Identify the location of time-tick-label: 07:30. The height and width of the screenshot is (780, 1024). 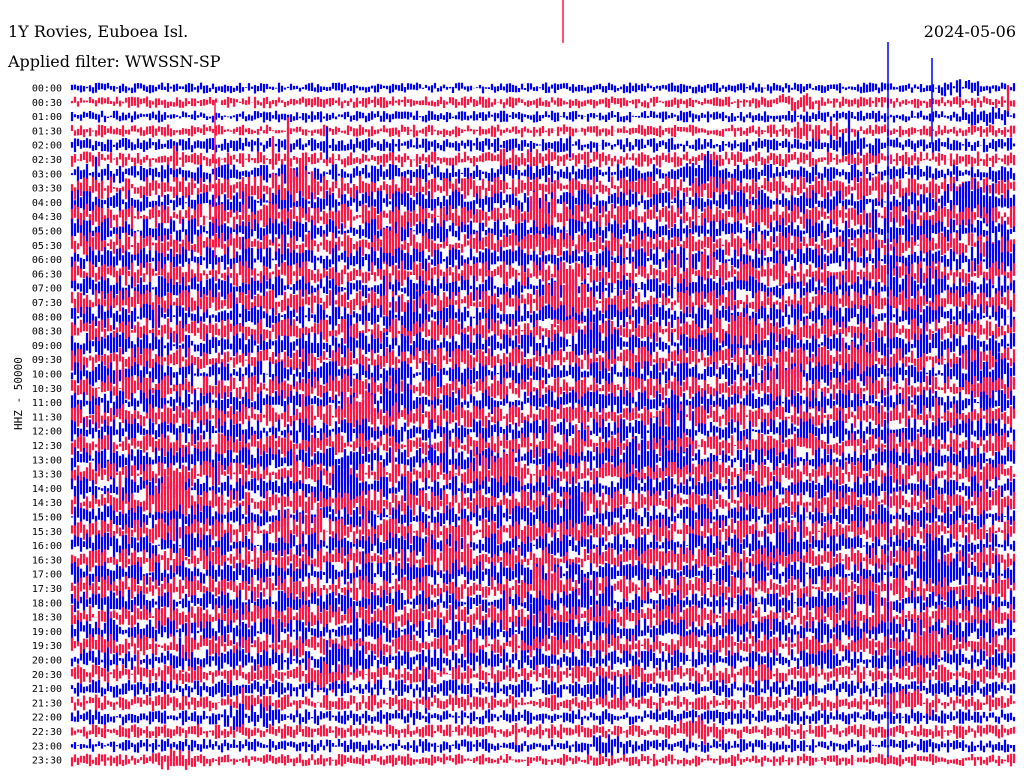
(47, 303).